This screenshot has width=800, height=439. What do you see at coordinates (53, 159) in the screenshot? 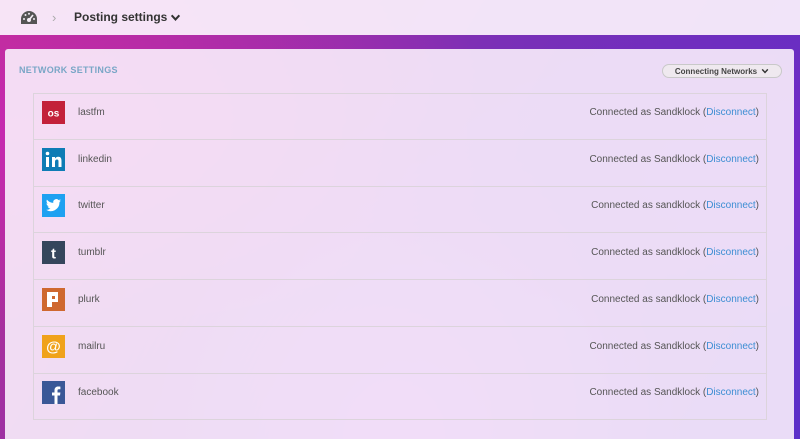
I see `linkedin-icon` at bounding box center [53, 159].